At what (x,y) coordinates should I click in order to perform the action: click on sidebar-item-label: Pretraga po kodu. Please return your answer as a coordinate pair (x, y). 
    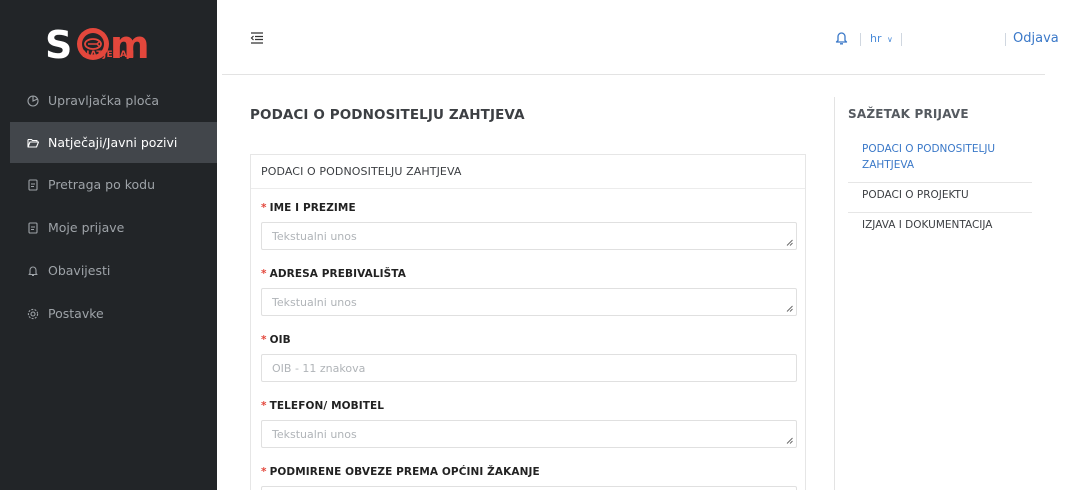
    Looking at the image, I should click on (101, 184).